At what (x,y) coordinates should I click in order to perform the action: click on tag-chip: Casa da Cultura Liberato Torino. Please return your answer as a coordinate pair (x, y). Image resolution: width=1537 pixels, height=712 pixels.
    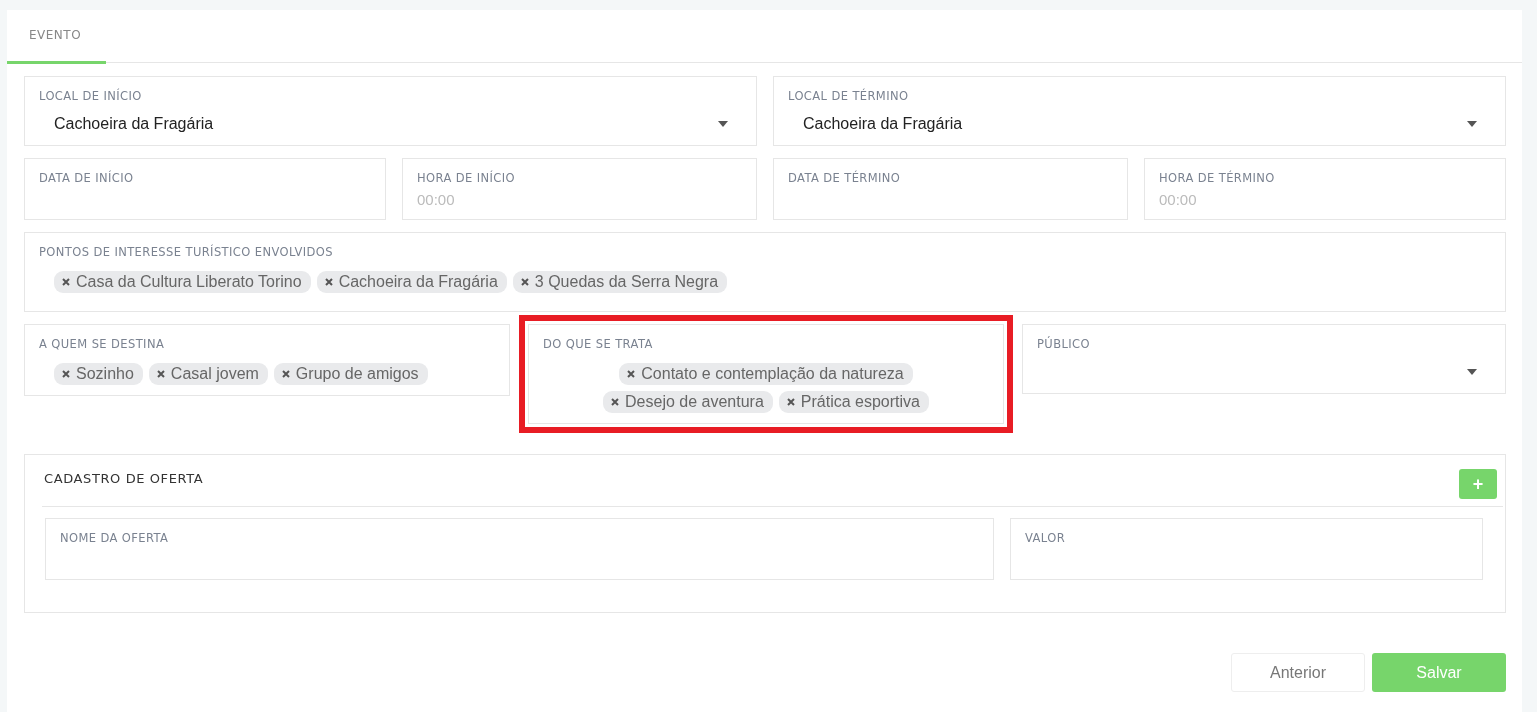
    Looking at the image, I should click on (182, 282).